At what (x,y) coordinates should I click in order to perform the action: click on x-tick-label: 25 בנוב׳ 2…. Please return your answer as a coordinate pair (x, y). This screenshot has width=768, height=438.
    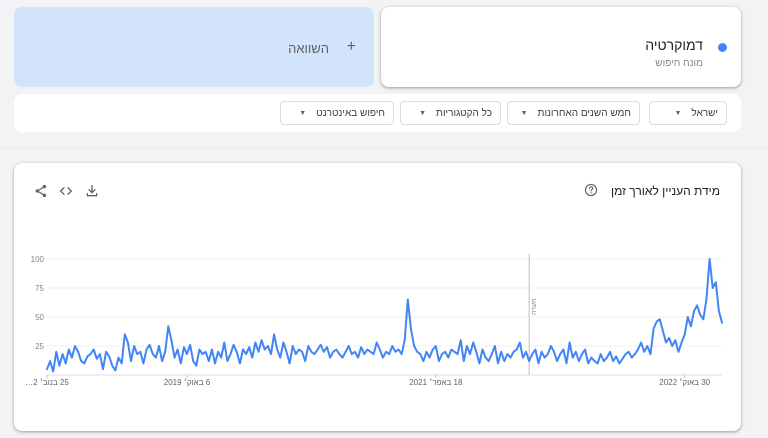
    Looking at the image, I should click on (47, 382).